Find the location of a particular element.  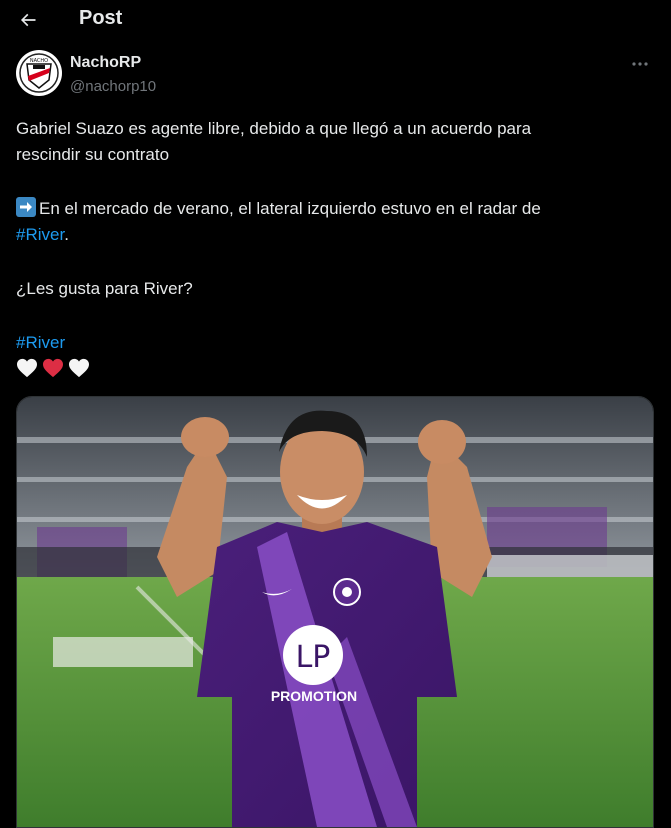

back-button is located at coordinates (28, 20).